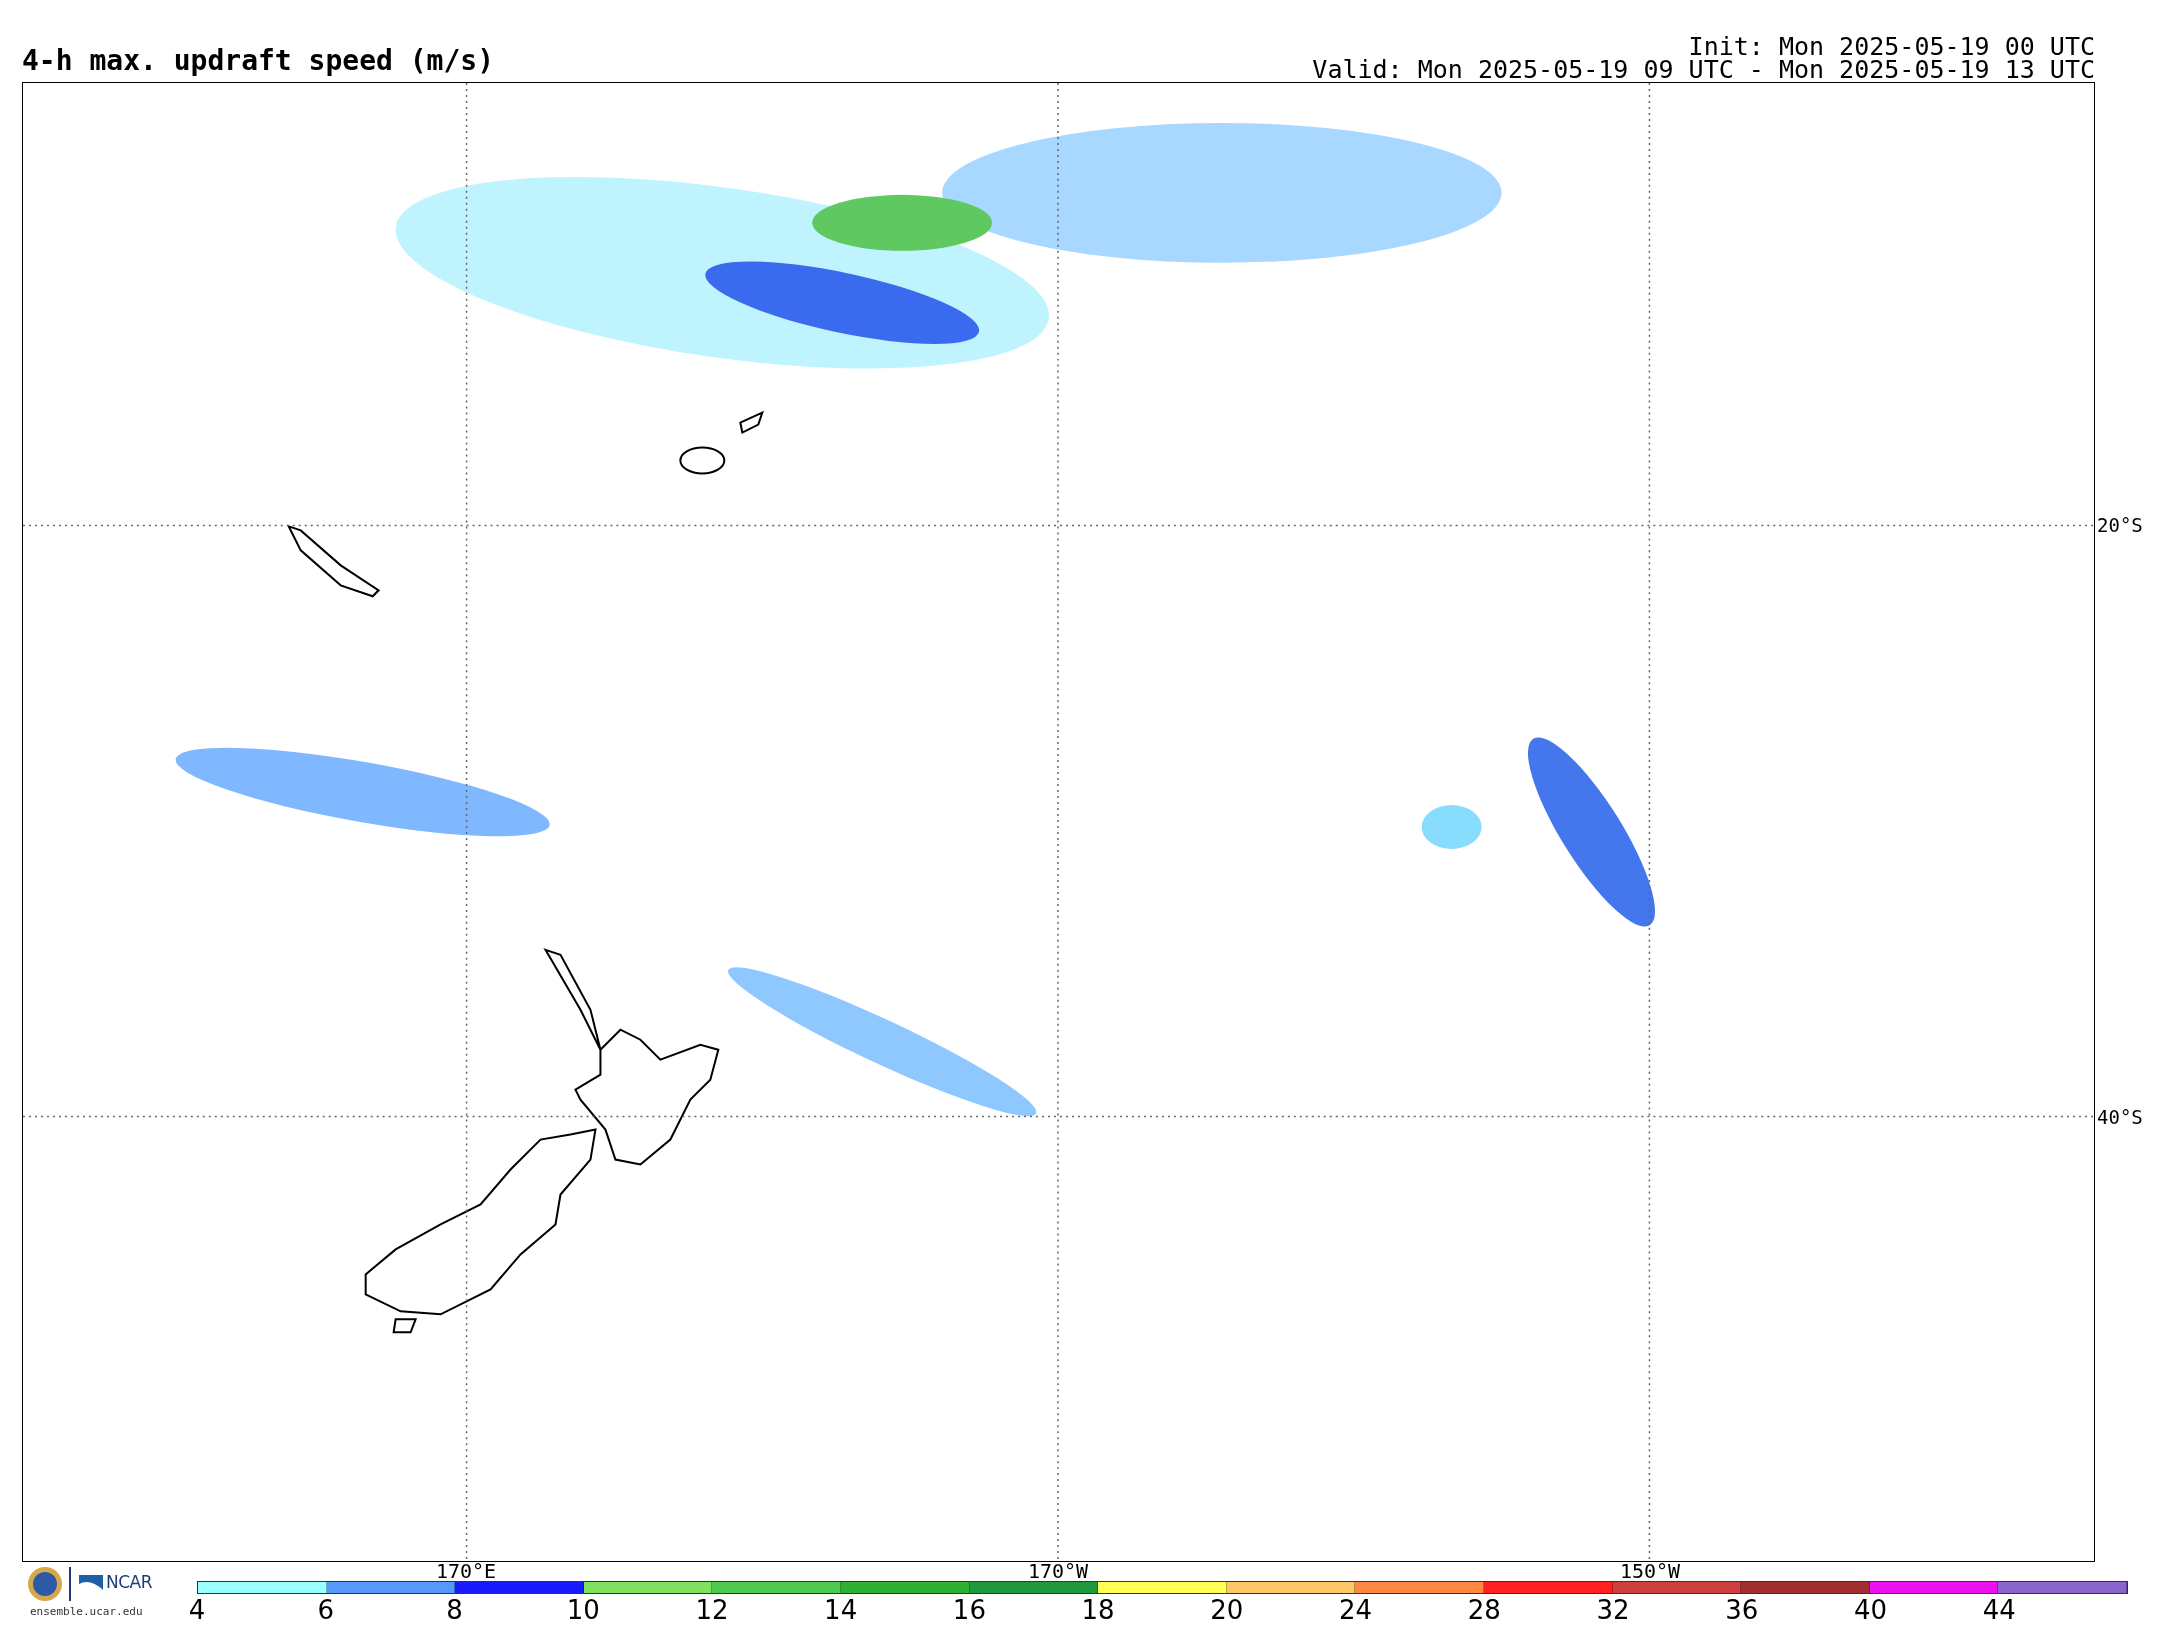  What do you see at coordinates (1098, 1610) in the screenshot?
I see `colorbar-tick-label: 18` at bounding box center [1098, 1610].